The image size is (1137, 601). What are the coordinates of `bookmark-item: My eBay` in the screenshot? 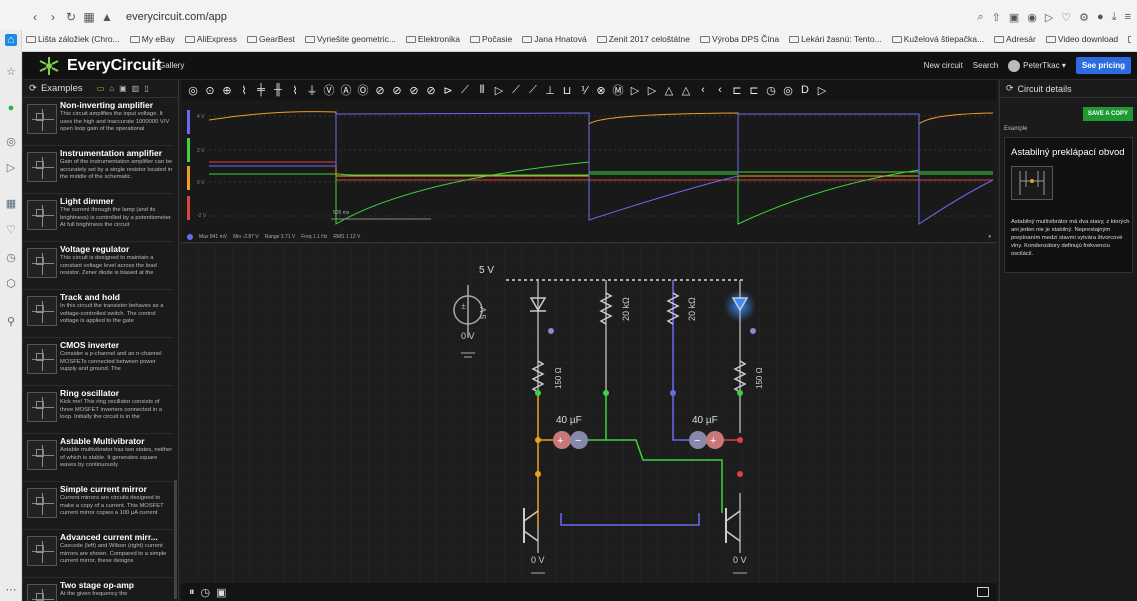 It's located at (152, 39).